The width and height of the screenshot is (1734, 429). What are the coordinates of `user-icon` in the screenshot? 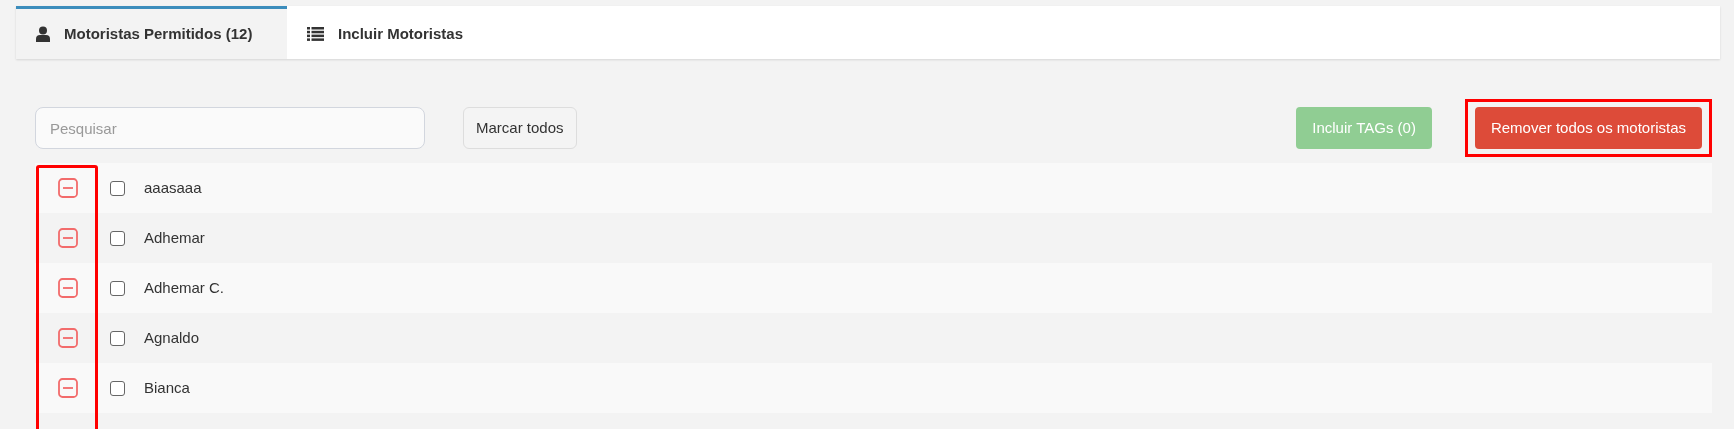 It's located at (43, 34).